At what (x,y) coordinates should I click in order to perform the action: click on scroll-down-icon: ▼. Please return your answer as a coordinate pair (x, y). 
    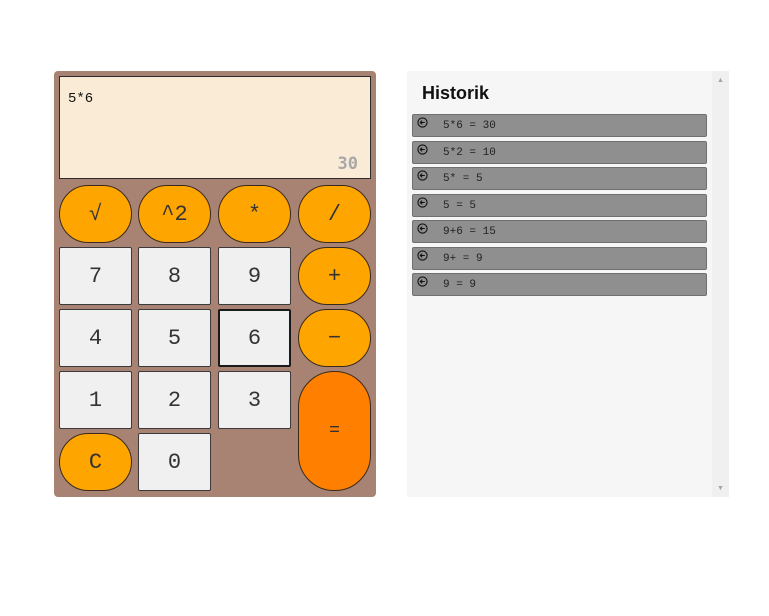
    Looking at the image, I should click on (720, 488).